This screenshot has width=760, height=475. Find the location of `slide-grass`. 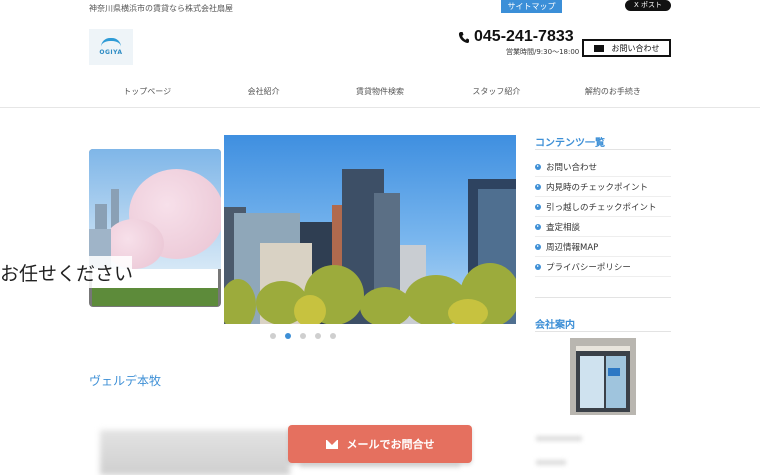

slide-grass is located at coordinates (155, 297).